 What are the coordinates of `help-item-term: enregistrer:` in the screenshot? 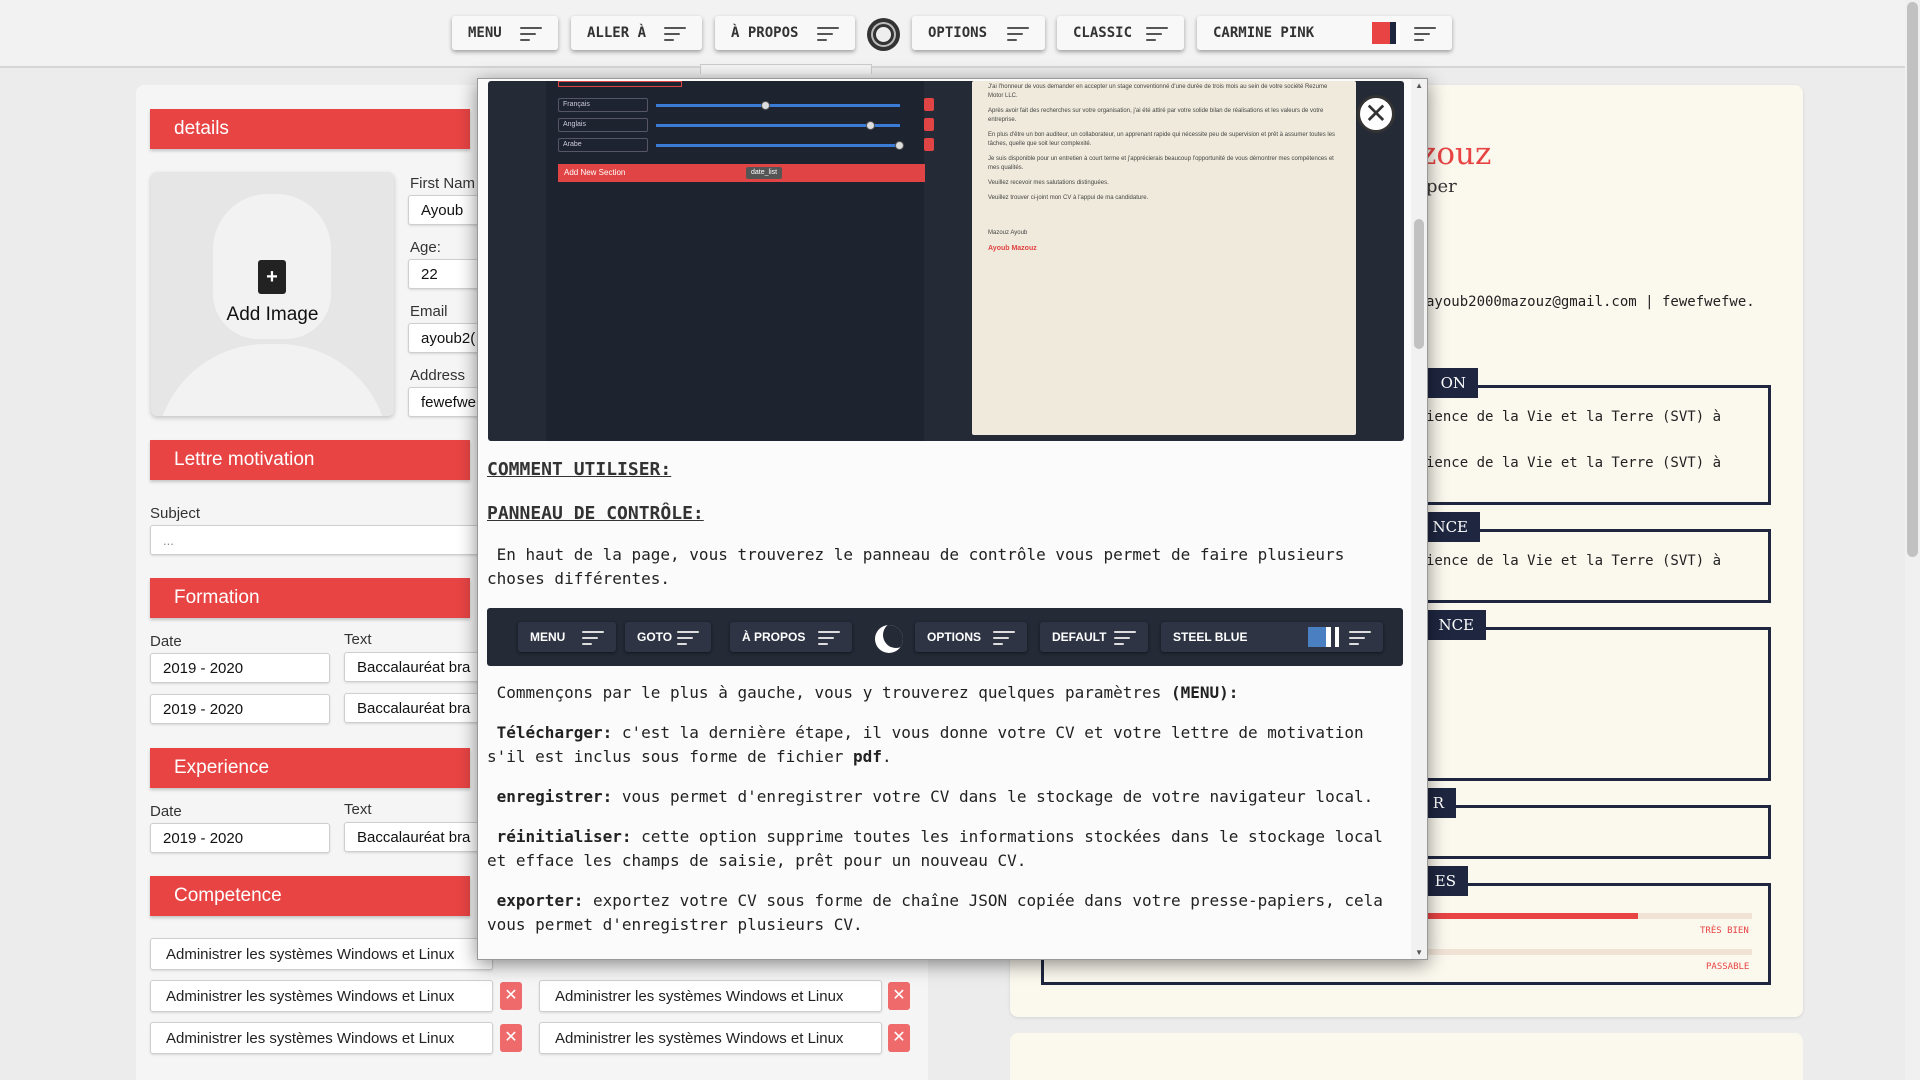 It's located at (554, 796).